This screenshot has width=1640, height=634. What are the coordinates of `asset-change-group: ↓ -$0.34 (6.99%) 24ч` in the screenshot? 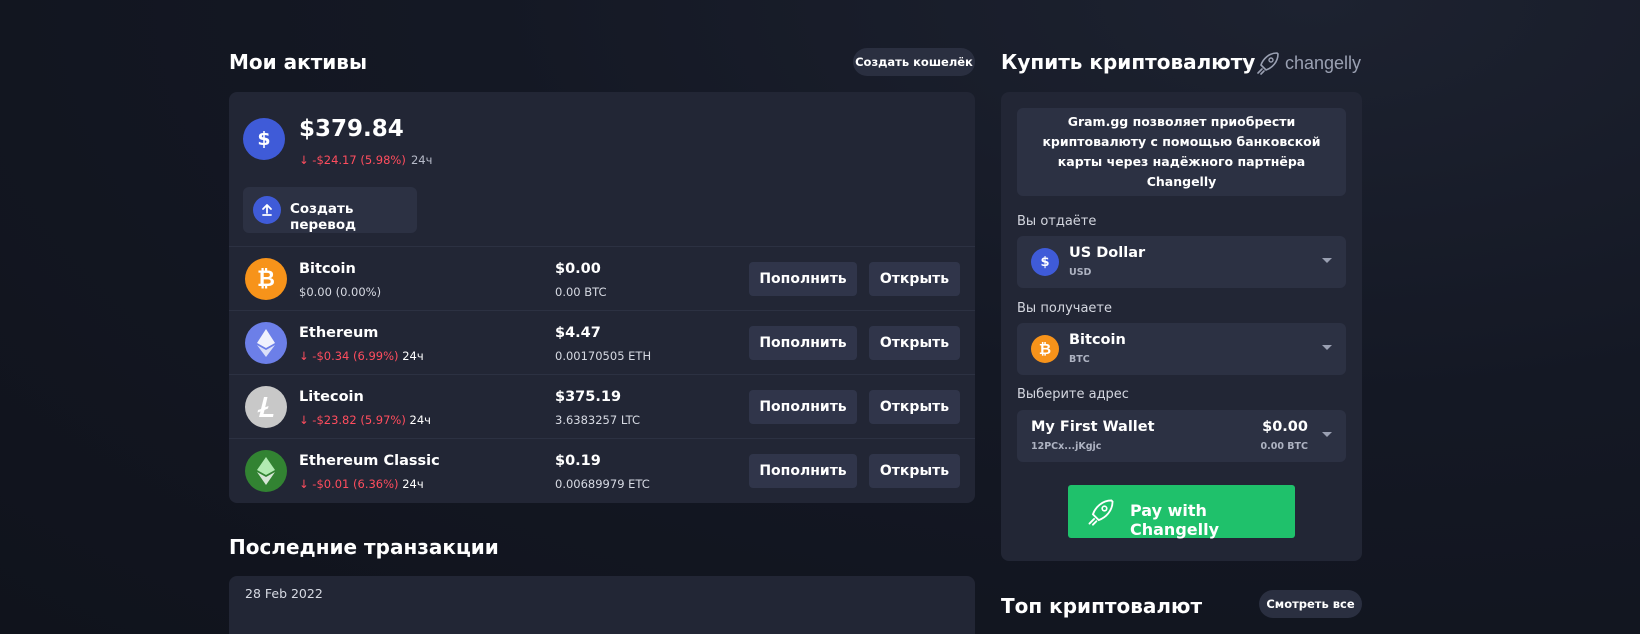 It's located at (361, 356).